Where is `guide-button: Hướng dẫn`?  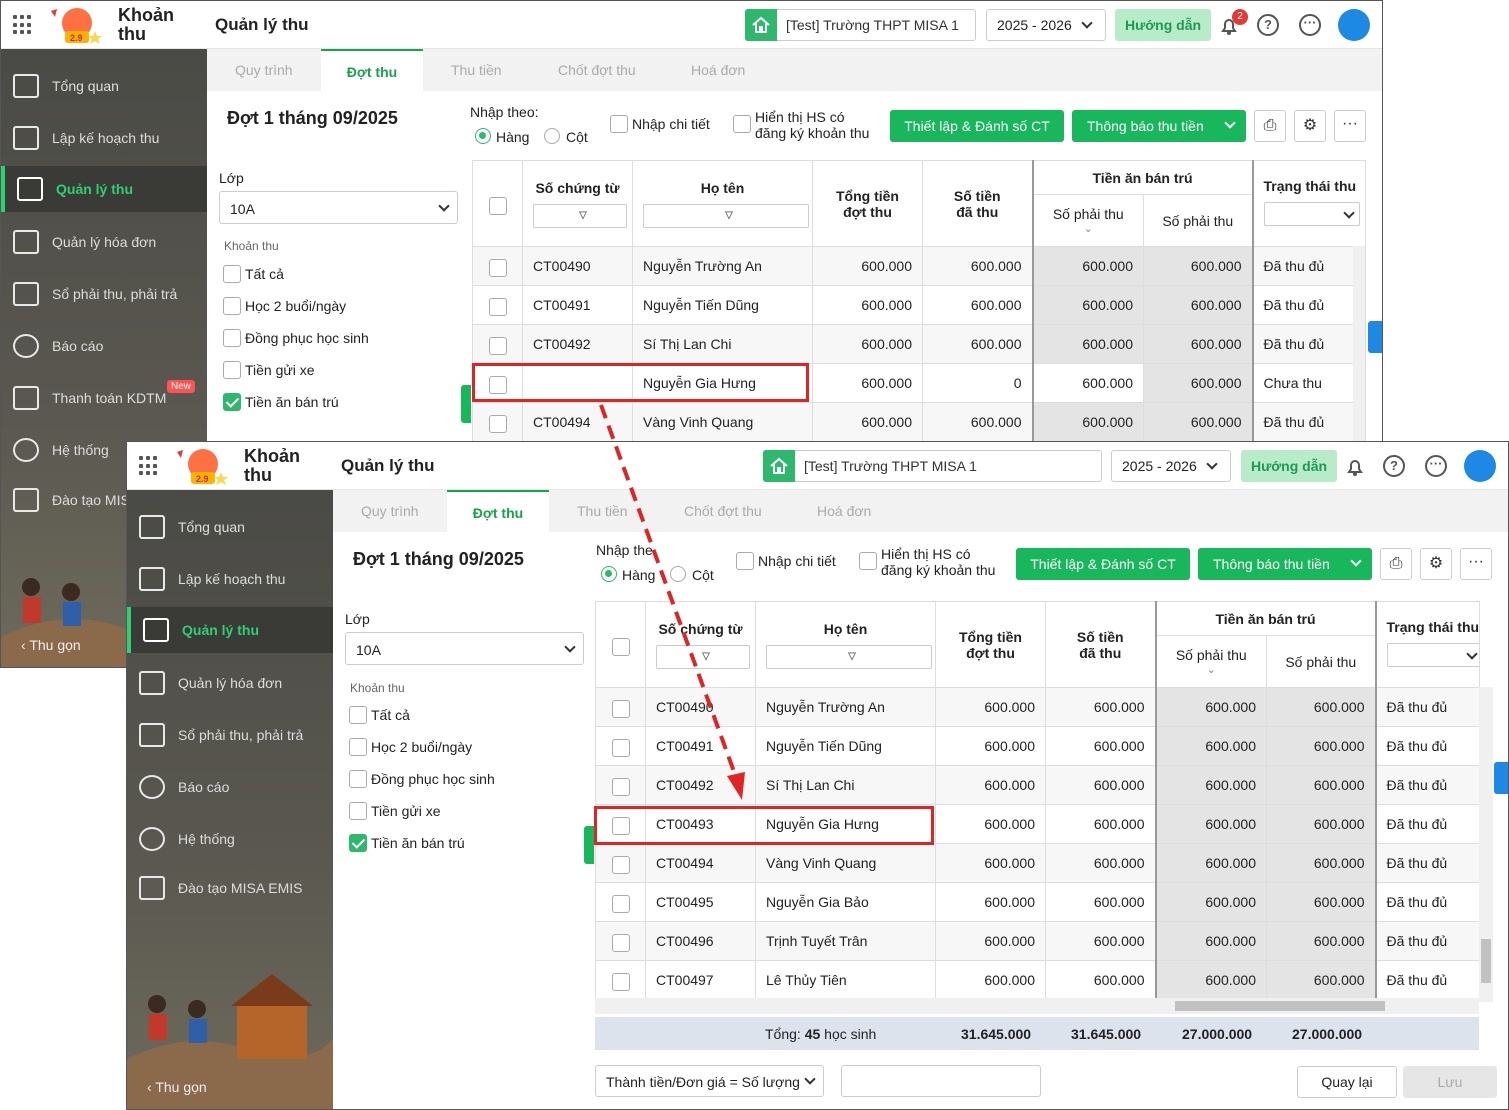 guide-button: Hướng dẫn is located at coordinates (1163, 25).